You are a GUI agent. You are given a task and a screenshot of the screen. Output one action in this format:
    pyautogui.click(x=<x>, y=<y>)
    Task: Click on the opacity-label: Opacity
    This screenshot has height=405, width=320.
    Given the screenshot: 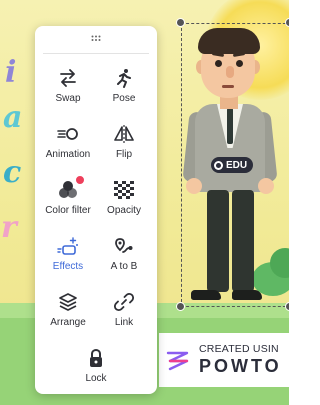 What is the action you would take?
    pyautogui.click(x=124, y=210)
    